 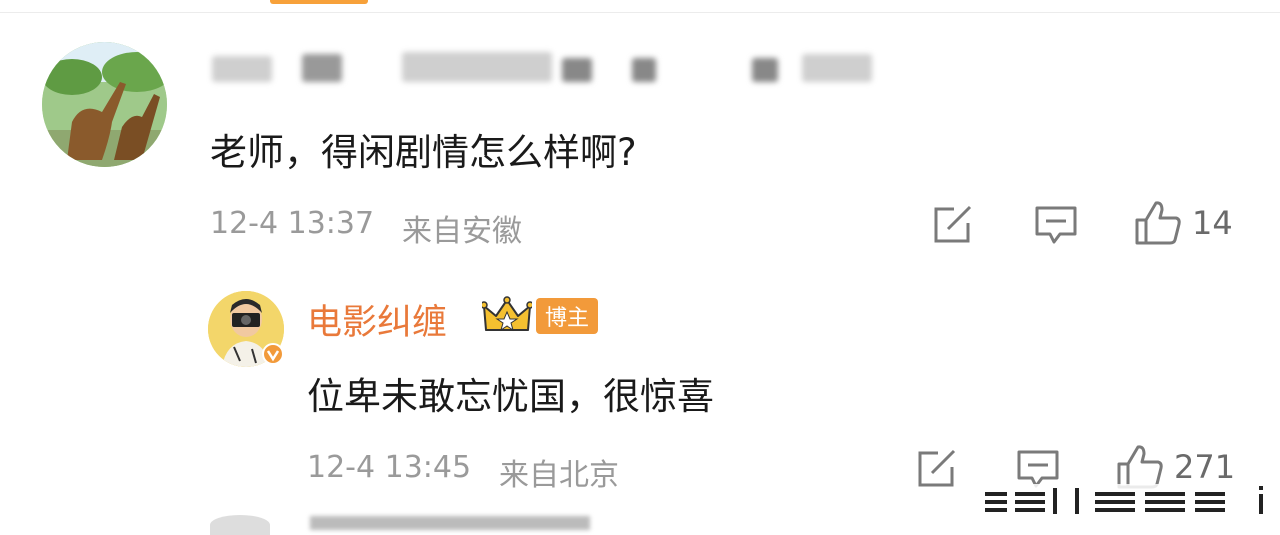 I want to click on like-button: 14, so click(x=1183, y=223).